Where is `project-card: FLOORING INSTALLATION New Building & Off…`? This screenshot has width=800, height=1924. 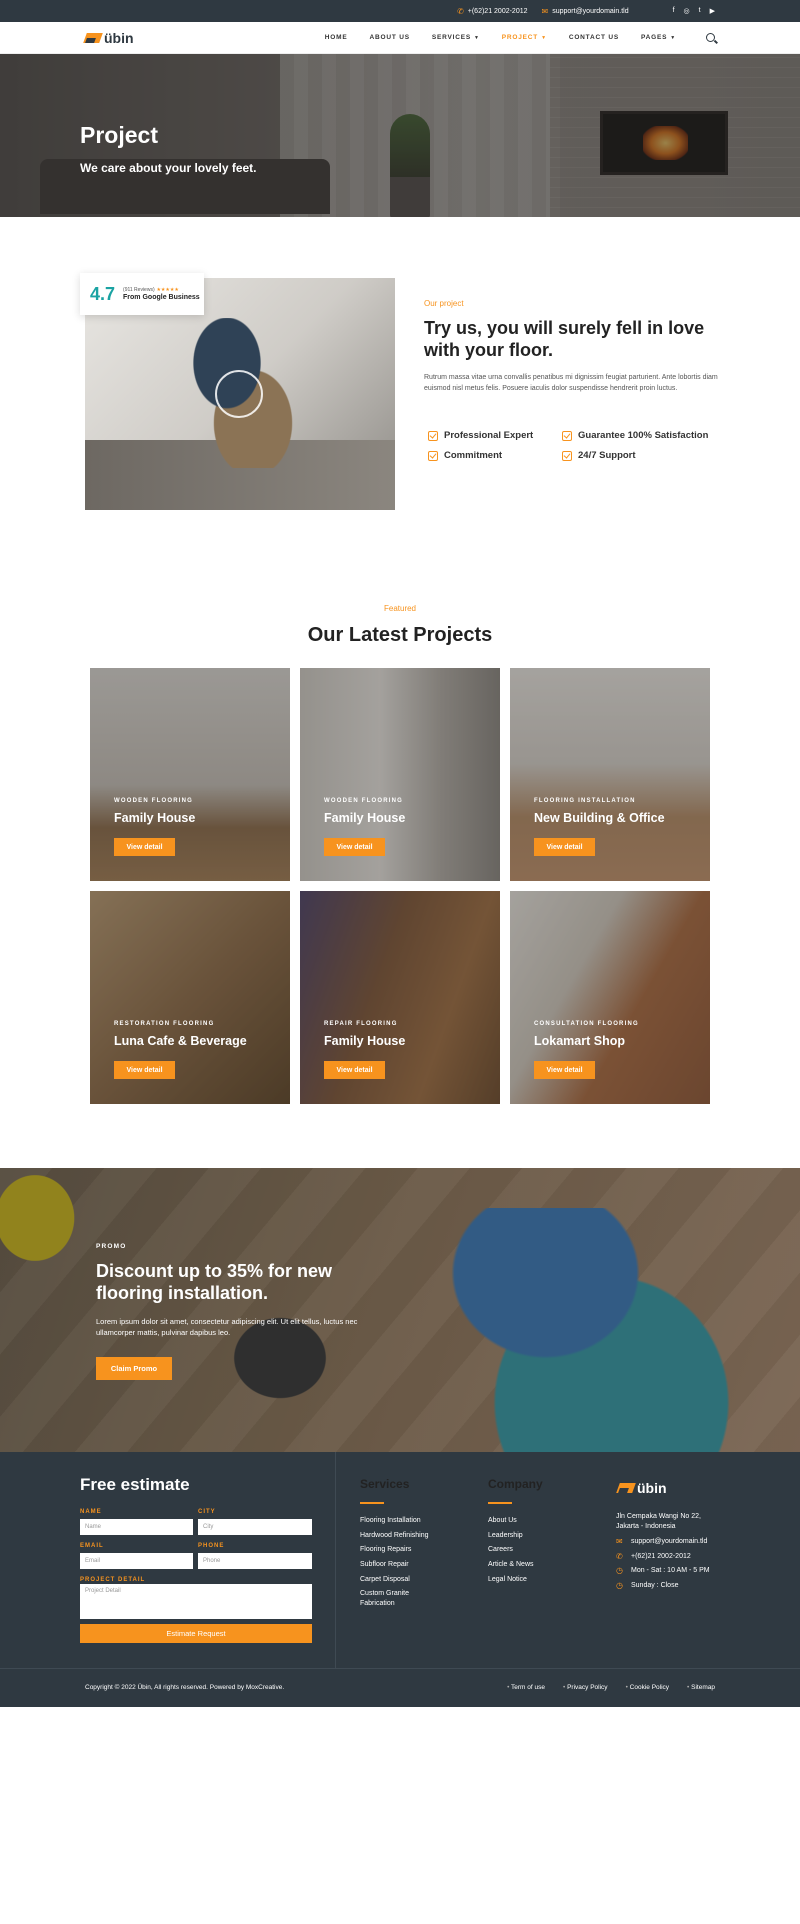
project-card: FLOORING INSTALLATION New Building & Off… is located at coordinates (610, 774).